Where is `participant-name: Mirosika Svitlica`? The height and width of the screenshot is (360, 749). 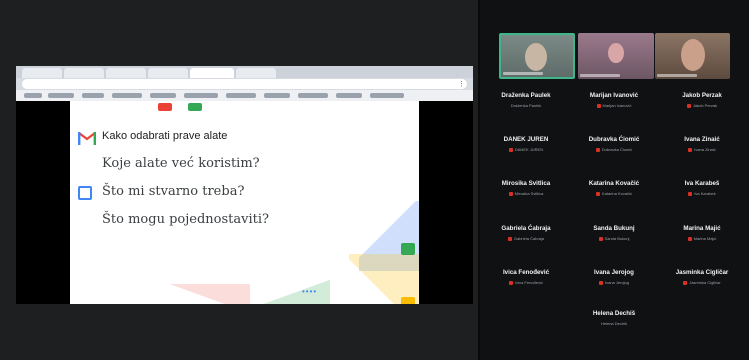
participant-name: Mirosika Svitlica is located at coordinates (526, 183).